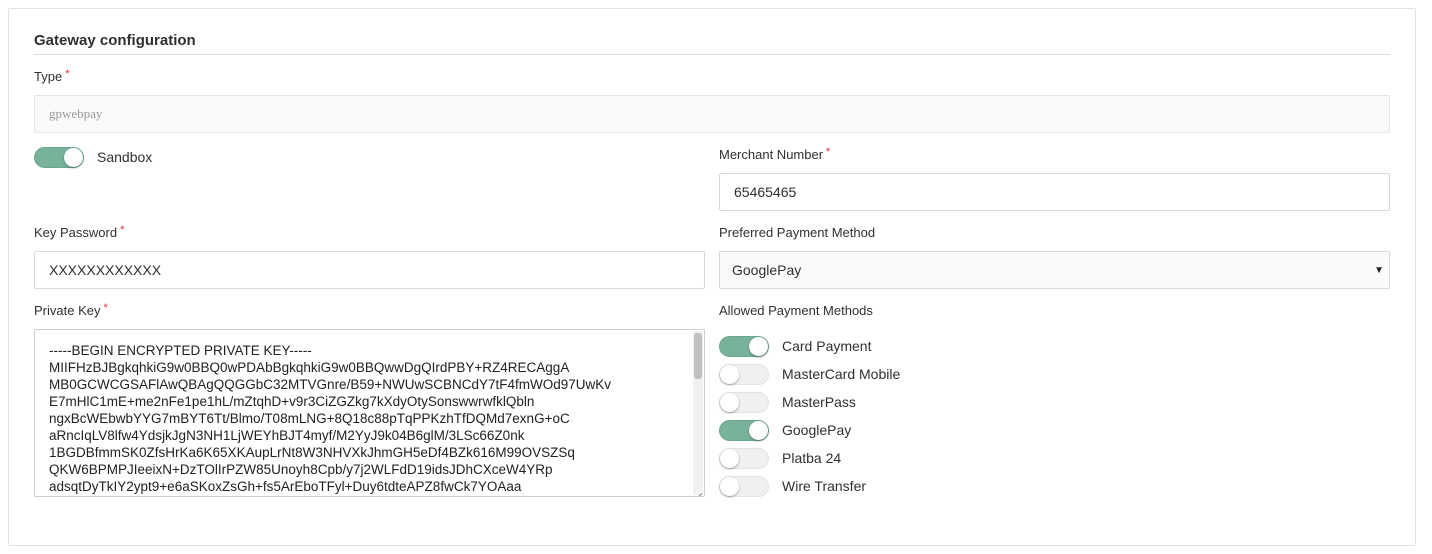 This screenshot has height=554, width=1432. I want to click on merchant-number-value: 65465465, so click(765, 192).